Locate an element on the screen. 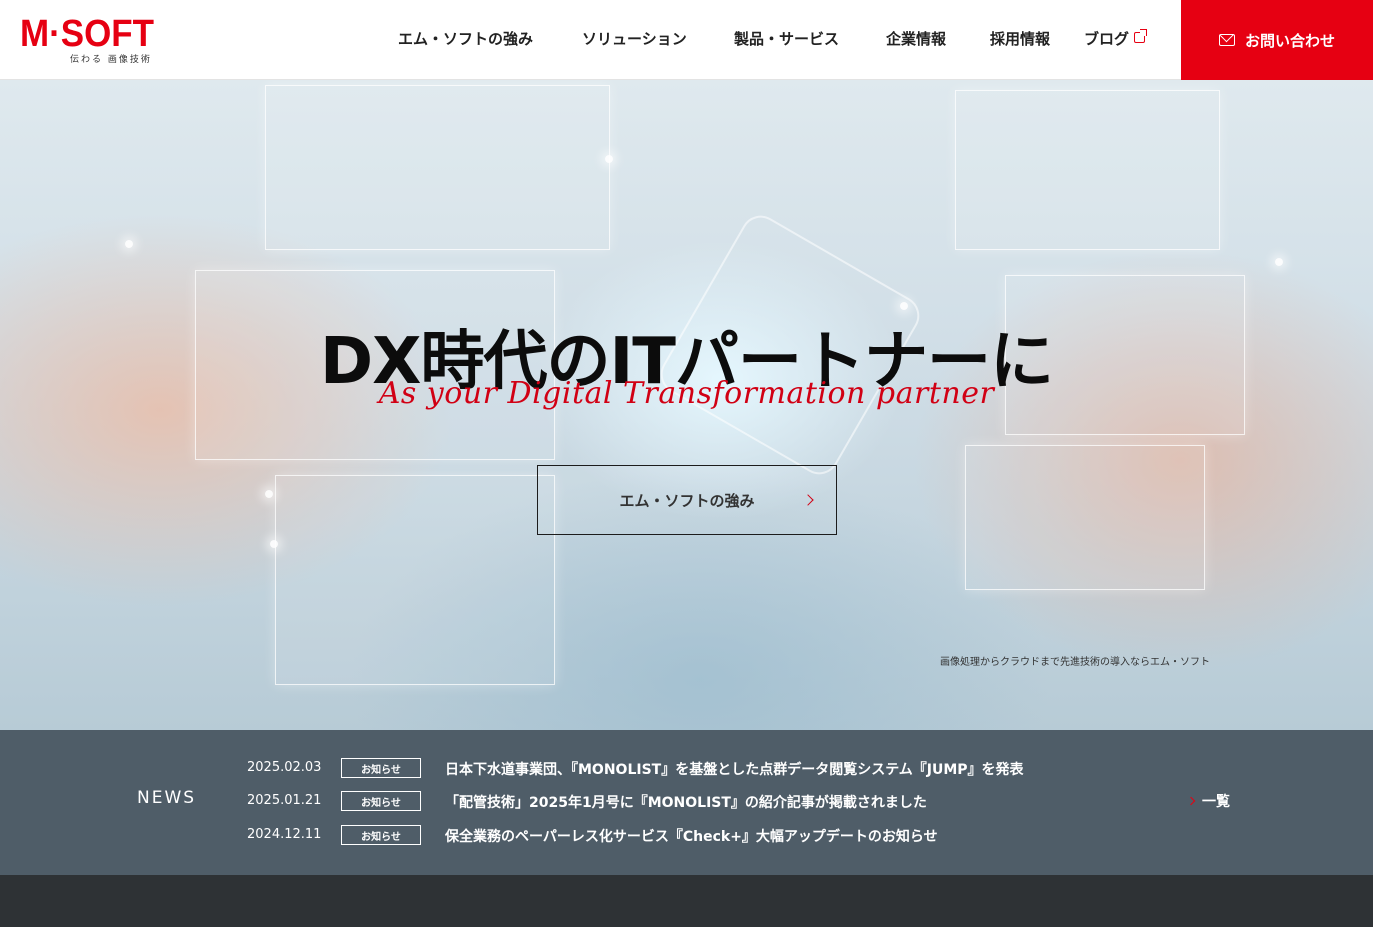 The height and width of the screenshot is (927, 1373). strengths-button: エム・ソフトの強み is located at coordinates (687, 500).